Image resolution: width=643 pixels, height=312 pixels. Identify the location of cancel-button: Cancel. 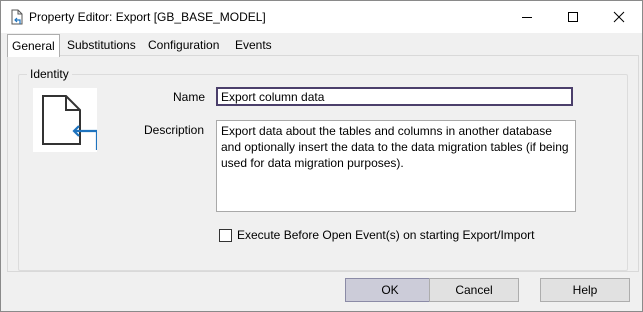
(474, 290).